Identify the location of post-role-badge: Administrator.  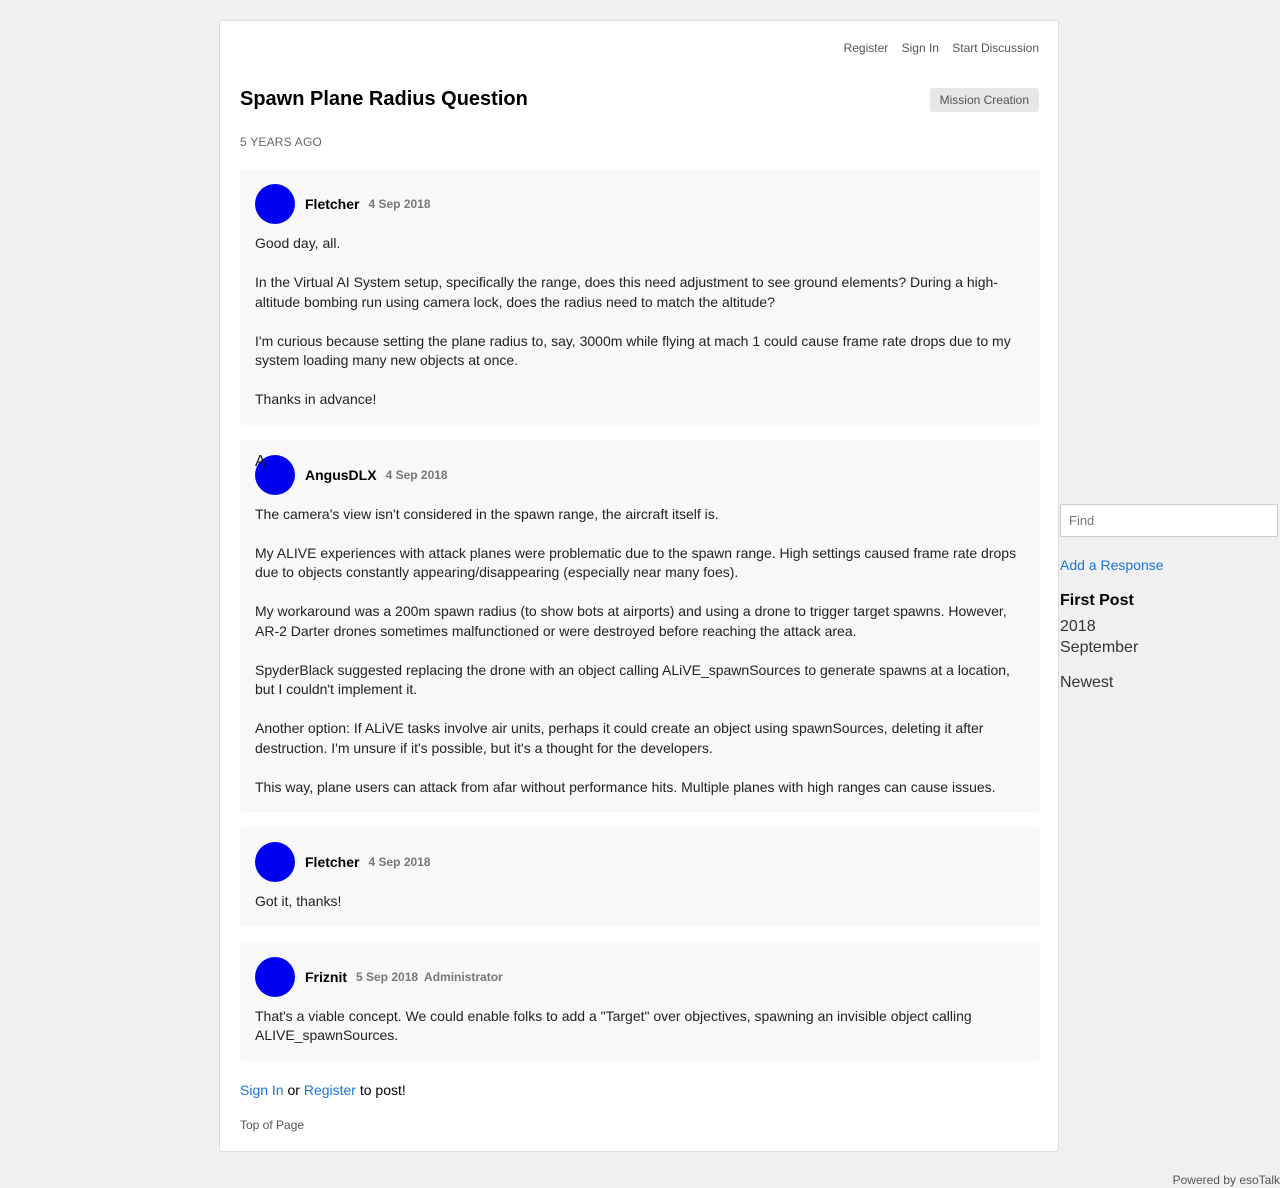
(463, 976).